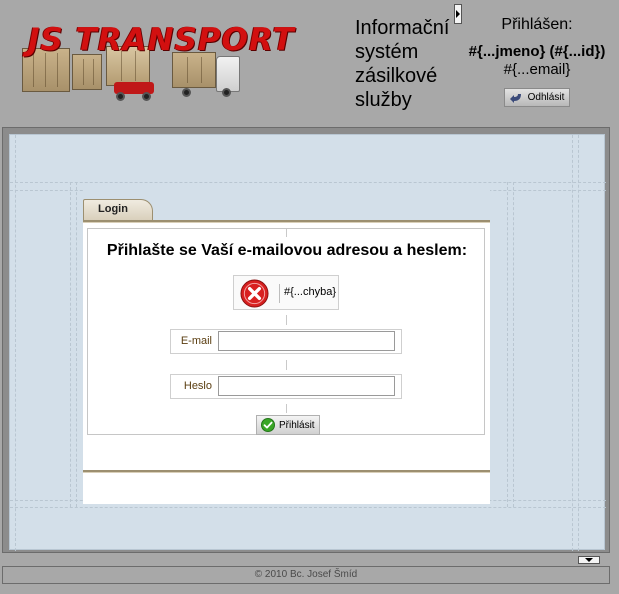  Describe the element at coordinates (254, 293) in the screenshot. I see `error-x-icon` at that location.